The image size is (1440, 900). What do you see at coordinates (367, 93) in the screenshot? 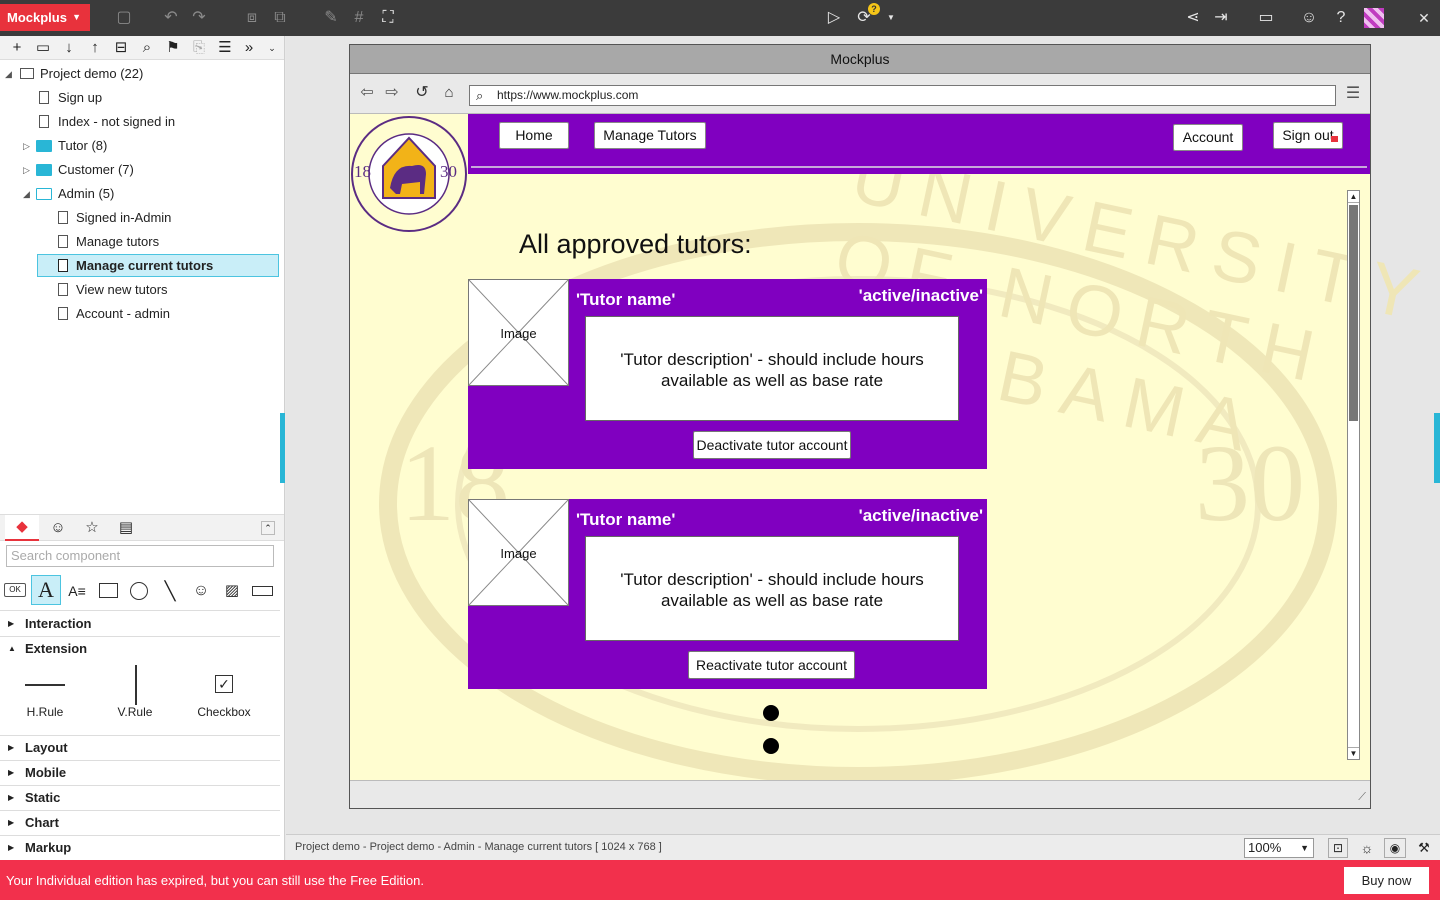
I see `back-icon: ⇦` at bounding box center [367, 93].